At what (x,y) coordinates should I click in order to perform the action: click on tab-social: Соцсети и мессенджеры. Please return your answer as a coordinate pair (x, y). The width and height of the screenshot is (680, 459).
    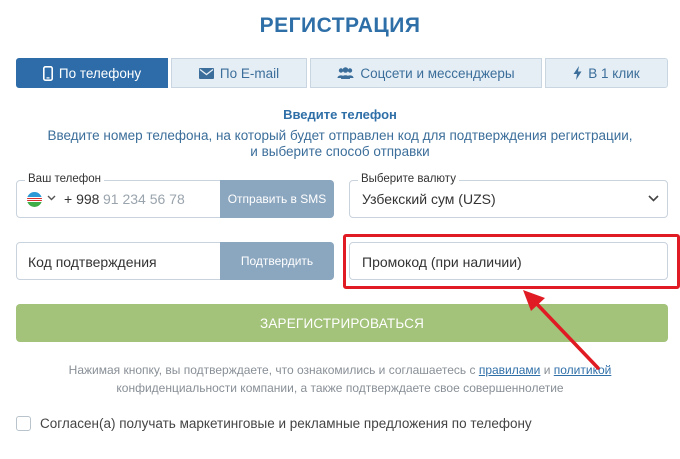
    Looking at the image, I should click on (426, 73).